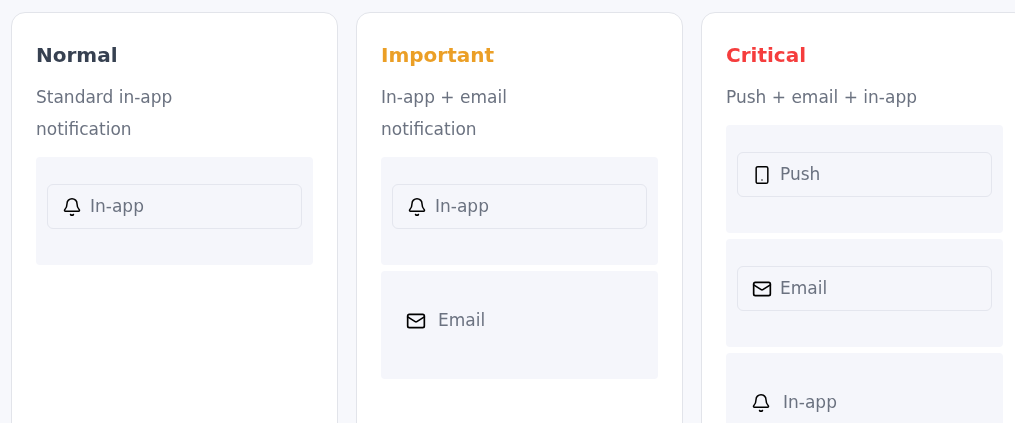  Describe the element at coordinates (767, 55) in the screenshot. I see `level-title: Critical` at that location.